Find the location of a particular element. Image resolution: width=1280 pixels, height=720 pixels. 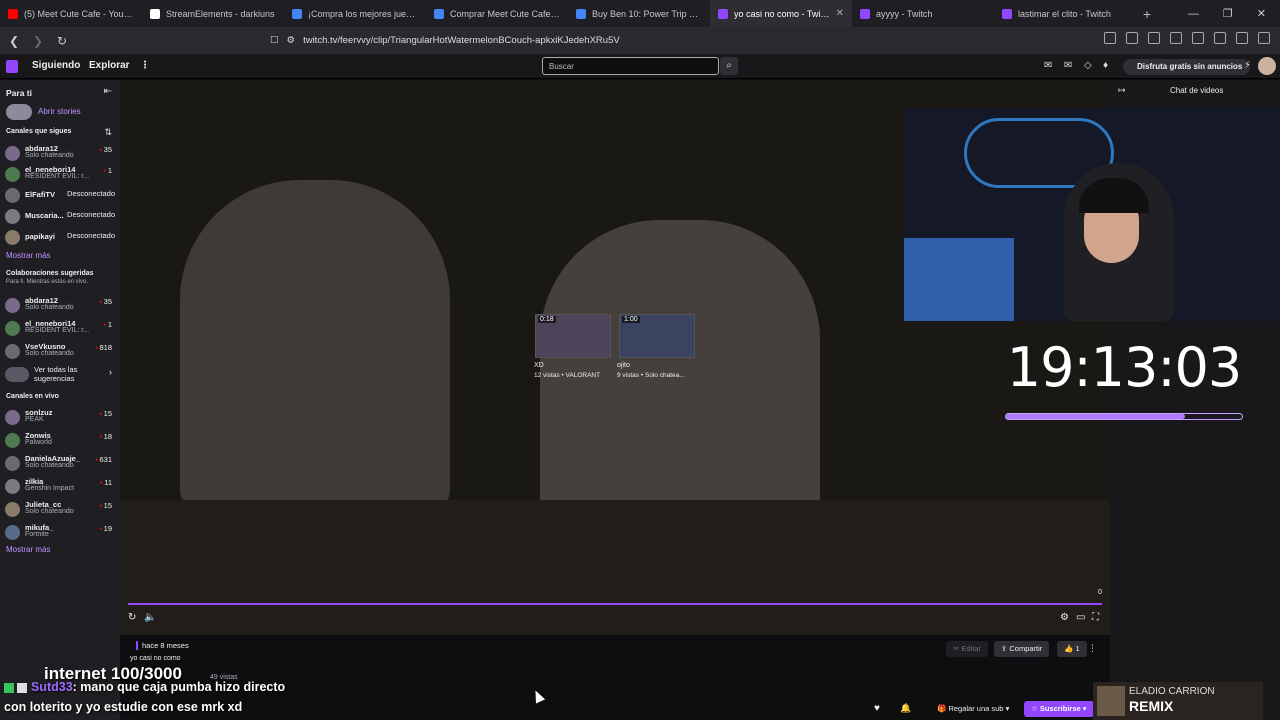

bits-icon: ◇ is located at coordinates (1088, 65).